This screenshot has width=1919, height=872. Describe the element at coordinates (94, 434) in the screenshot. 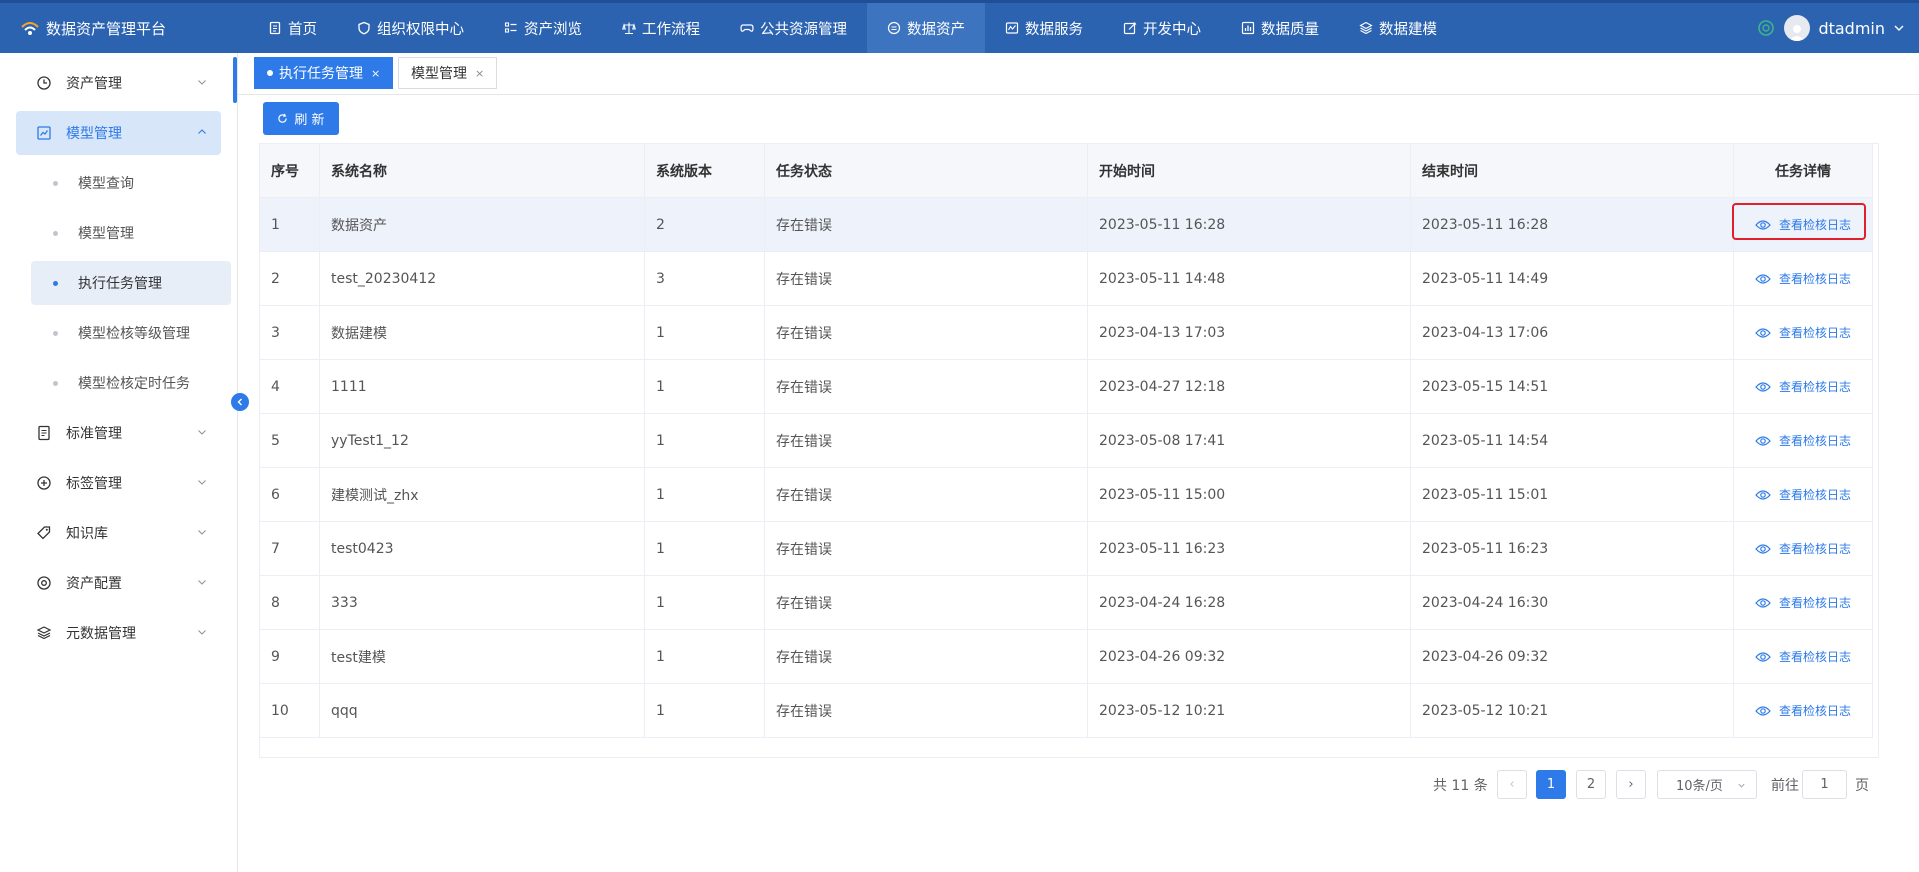

I see `sidebar-menu-label: 标准管理` at that location.